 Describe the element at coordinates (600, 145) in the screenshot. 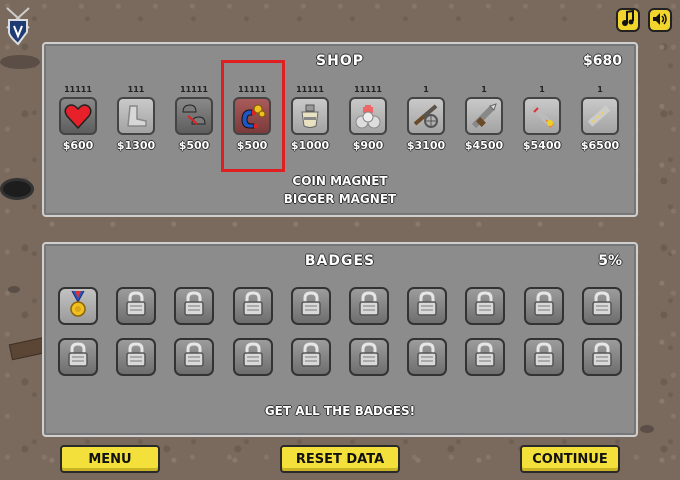

I see `item-price: $6500` at that location.